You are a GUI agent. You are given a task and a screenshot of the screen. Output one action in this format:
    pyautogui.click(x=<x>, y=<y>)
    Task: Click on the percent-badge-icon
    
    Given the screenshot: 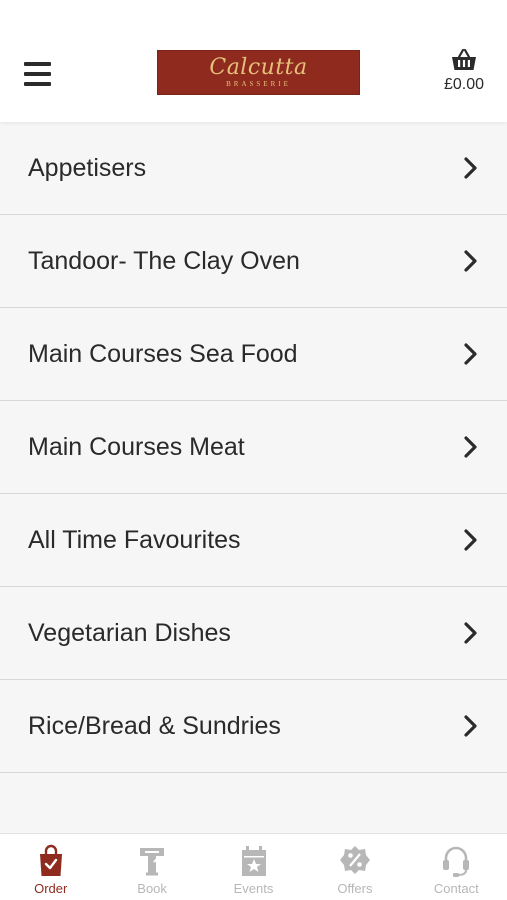 What is the action you would take?
    pyautogui.click(x=354, y=860)
    